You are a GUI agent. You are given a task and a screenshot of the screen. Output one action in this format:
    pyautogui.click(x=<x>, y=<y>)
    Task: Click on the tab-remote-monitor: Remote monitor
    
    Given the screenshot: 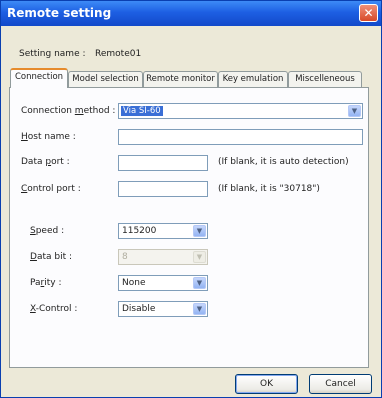 What is the action you would take?
    pyautogui.click(x=180, y=79)
    